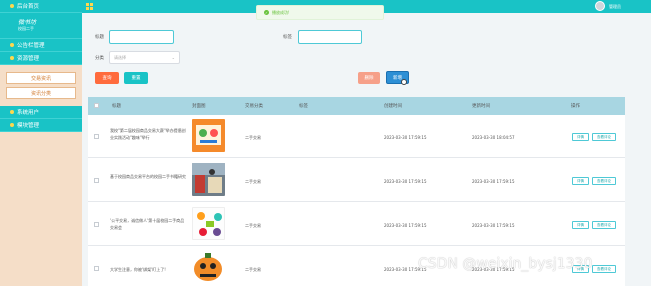 This screenshot has height=286, width=651. Describe the element at coordinates (31, 46) in the screenshot. I see `sidebar-item-label: 公告栏管理` at that location.